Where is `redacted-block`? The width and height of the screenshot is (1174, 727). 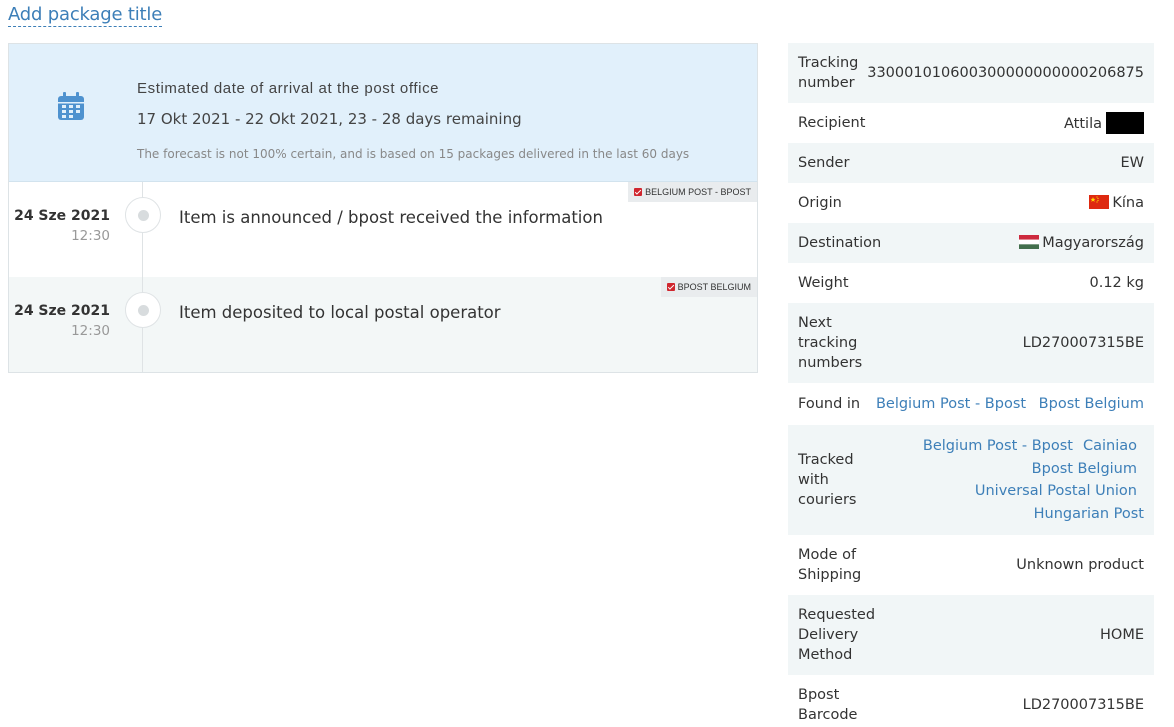 redacted-block is located at coordinates (1125, 123).